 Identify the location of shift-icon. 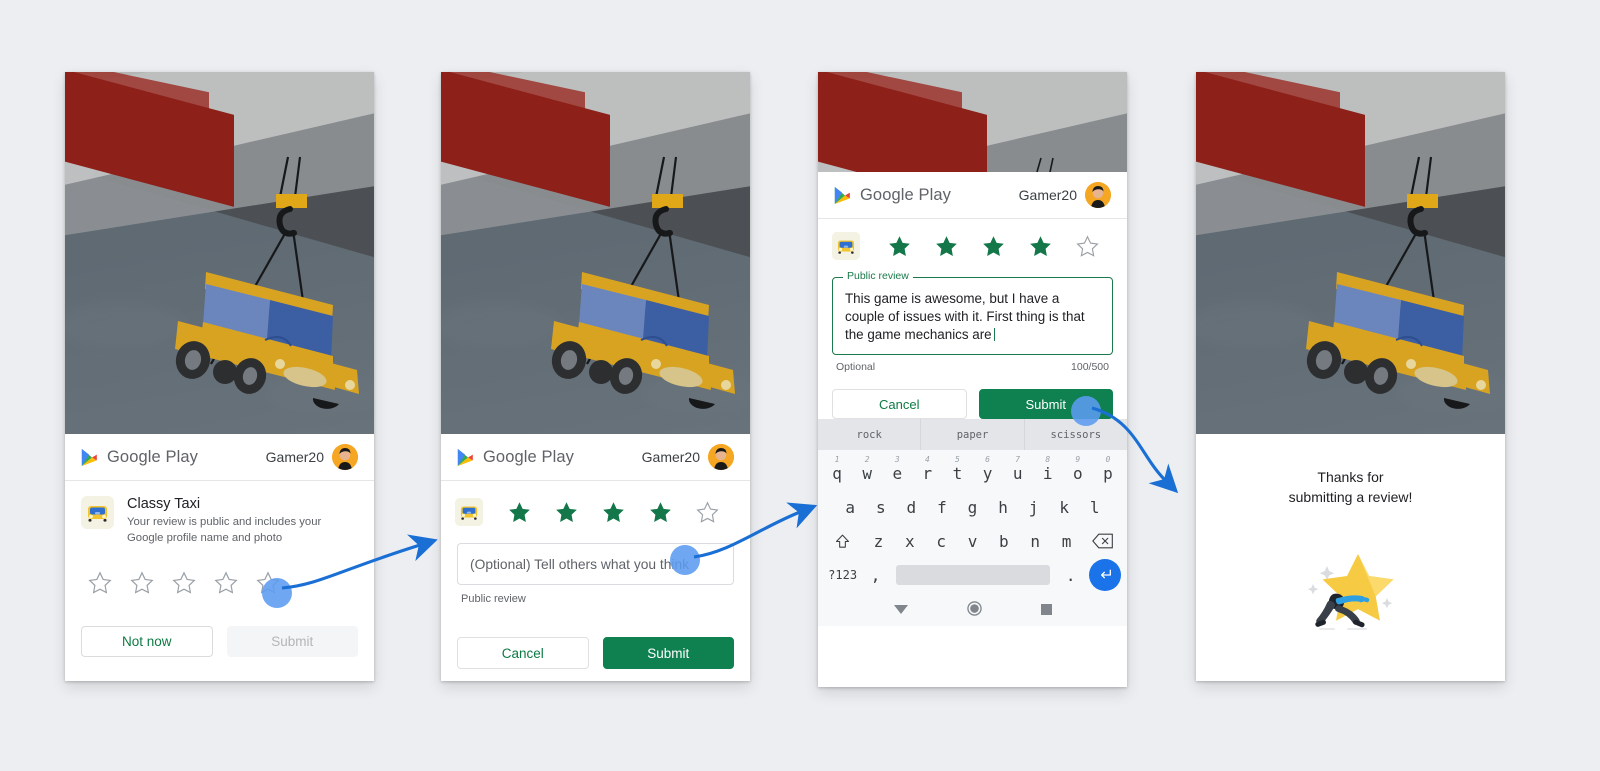
(842, 541).